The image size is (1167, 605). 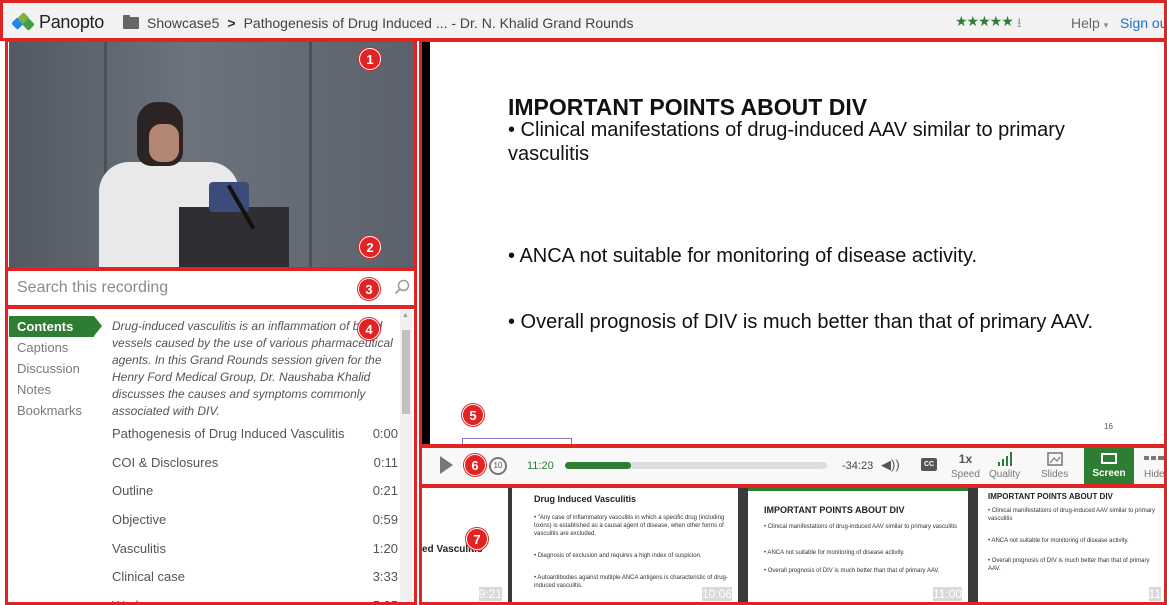 I want to click on thumbnail-time: 11, so click(x=1154, y=594).